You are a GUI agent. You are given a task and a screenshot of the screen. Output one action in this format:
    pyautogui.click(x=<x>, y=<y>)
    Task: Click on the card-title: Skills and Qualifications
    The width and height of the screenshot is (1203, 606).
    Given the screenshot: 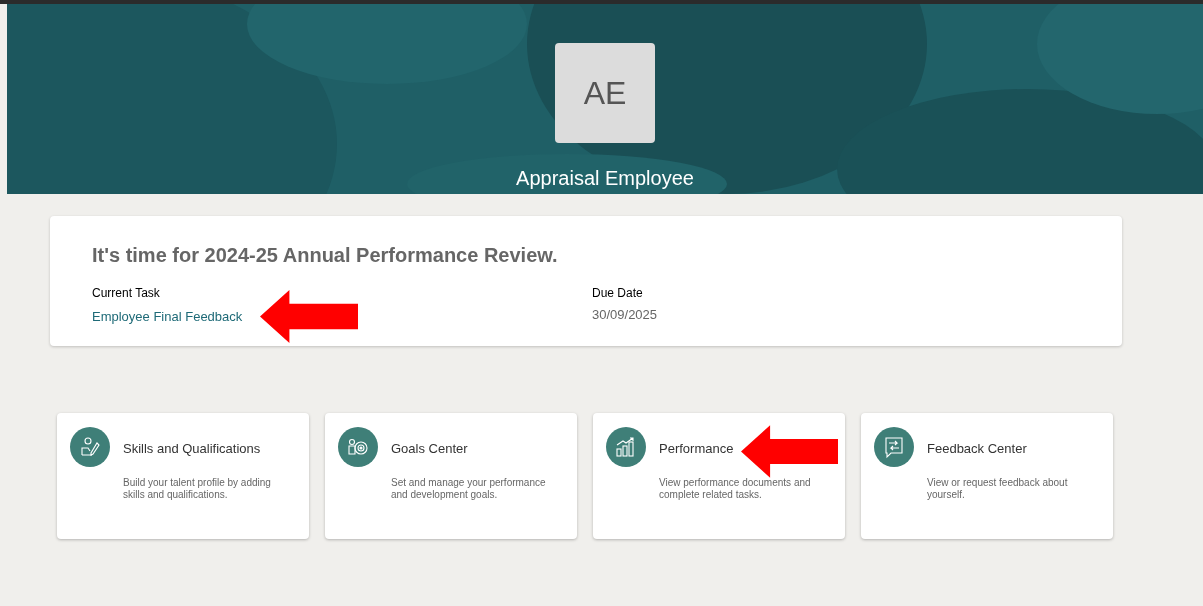 What is the action you would take?
    pyautogui.click(x=192, y=449)
    